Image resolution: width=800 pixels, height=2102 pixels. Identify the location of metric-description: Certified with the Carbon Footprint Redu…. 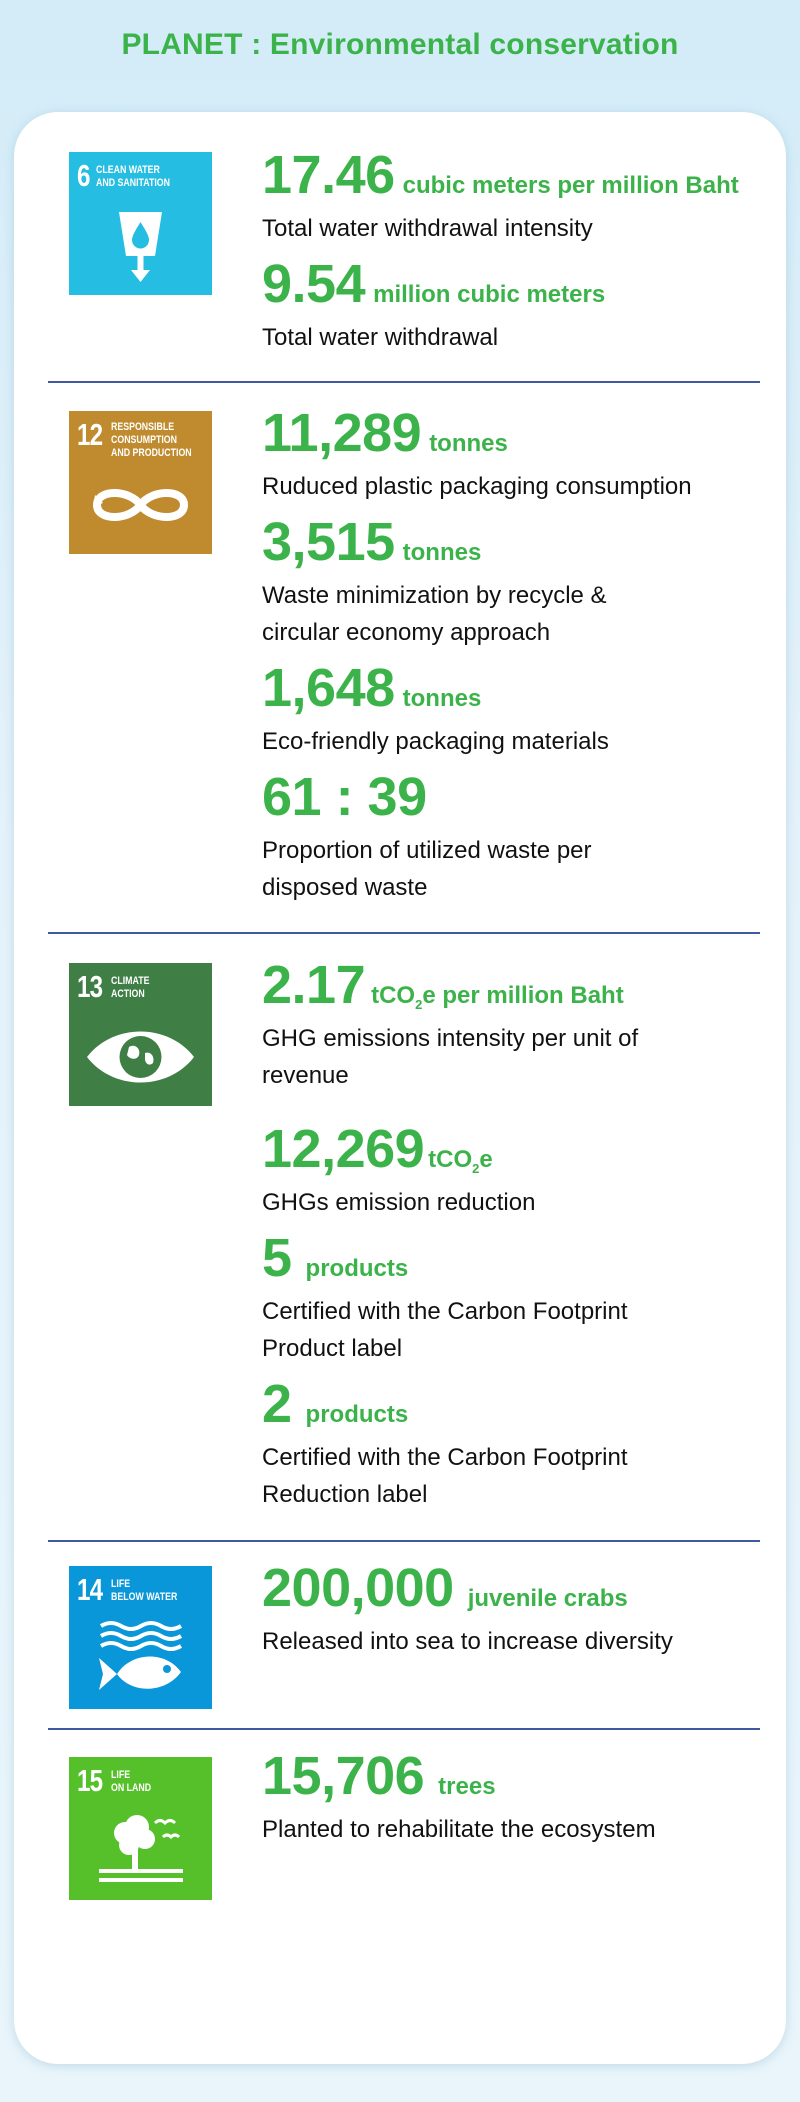
(445, 1476).